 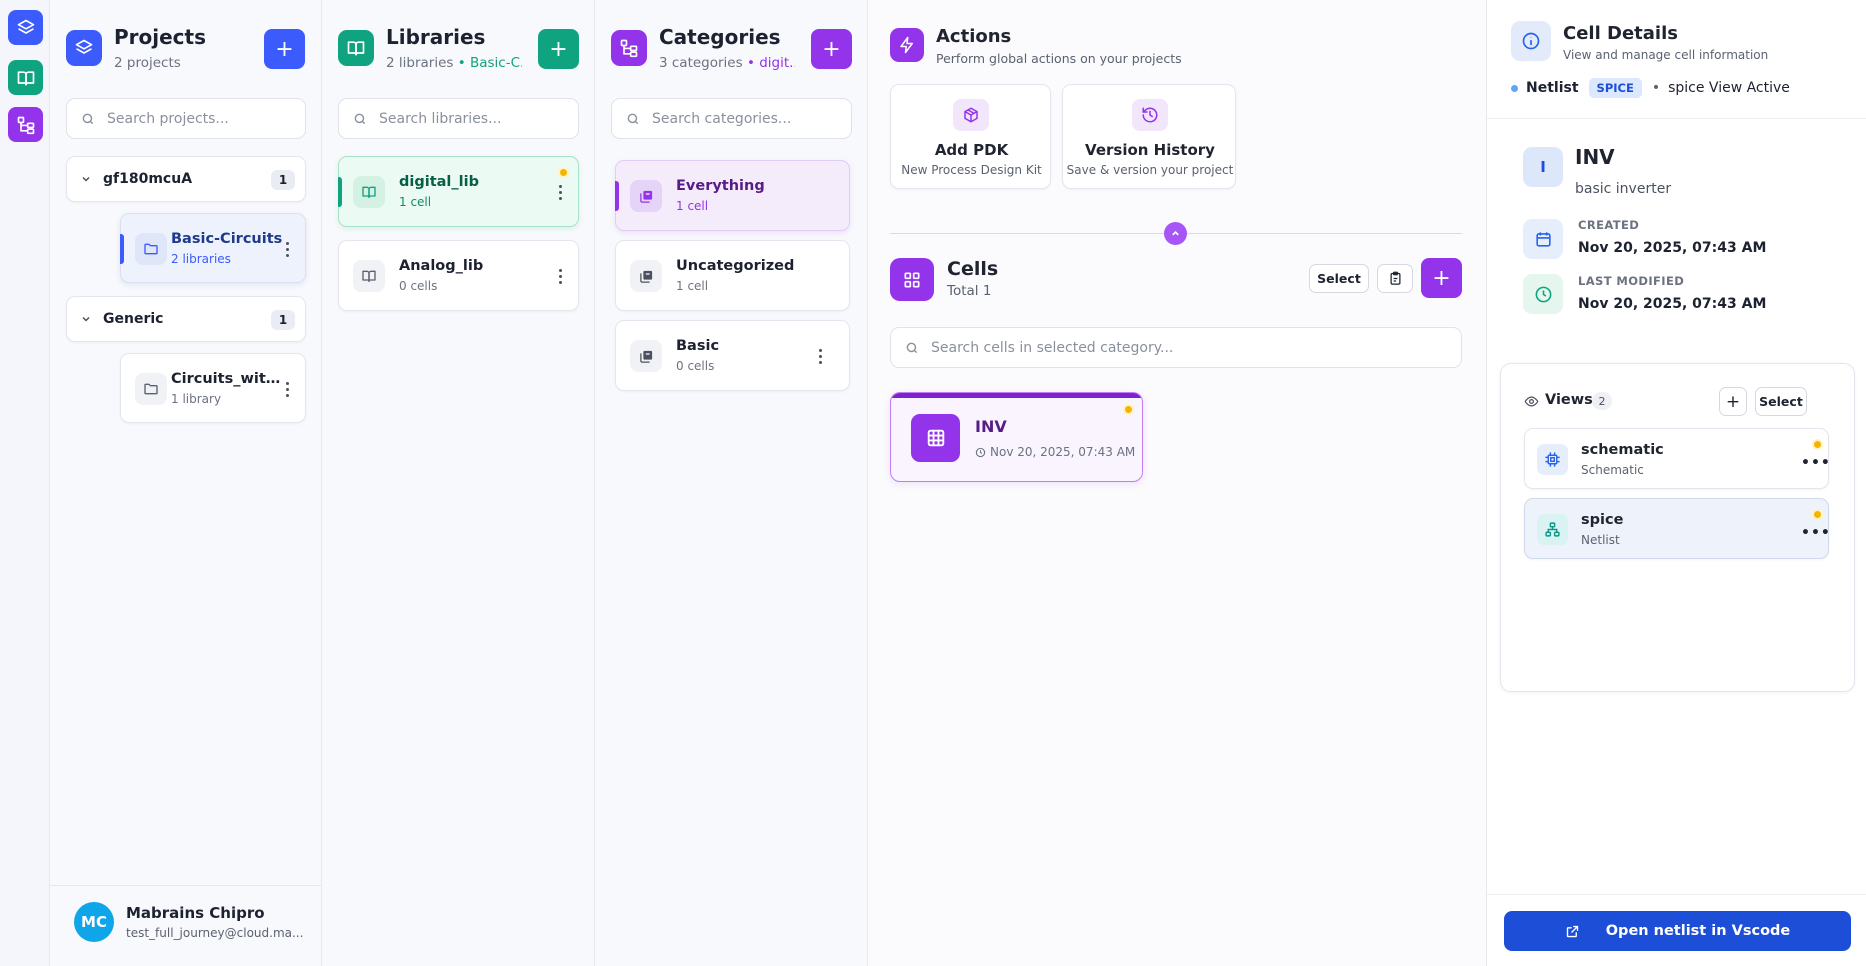 What do you see at coordinates (418, 286) in the screenshot?
I see `library-item-sub: 0 cells` at bounding box center [418, 286].